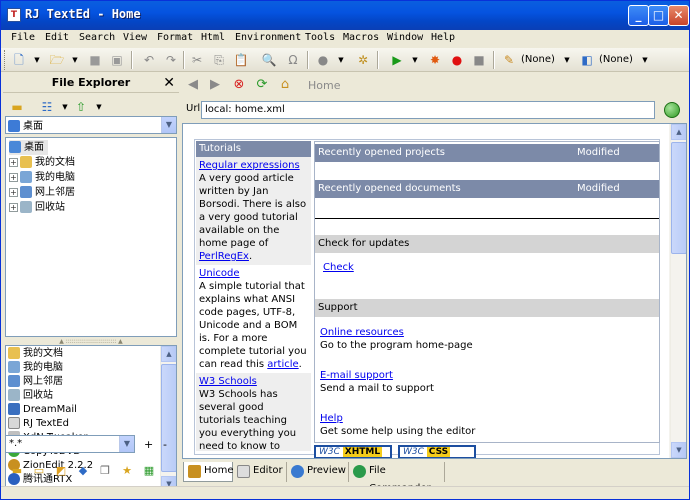 Image resolution: width=690 pixels, height=500 pixels. Describe the element at coordinates (148, 444) in the screenshot. I see `filter-add-button: +` at that location.